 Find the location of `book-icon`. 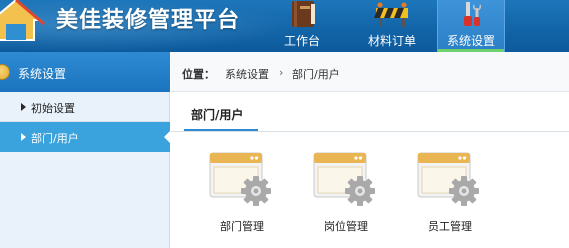

book-icon is located at coordinates (303, 14).